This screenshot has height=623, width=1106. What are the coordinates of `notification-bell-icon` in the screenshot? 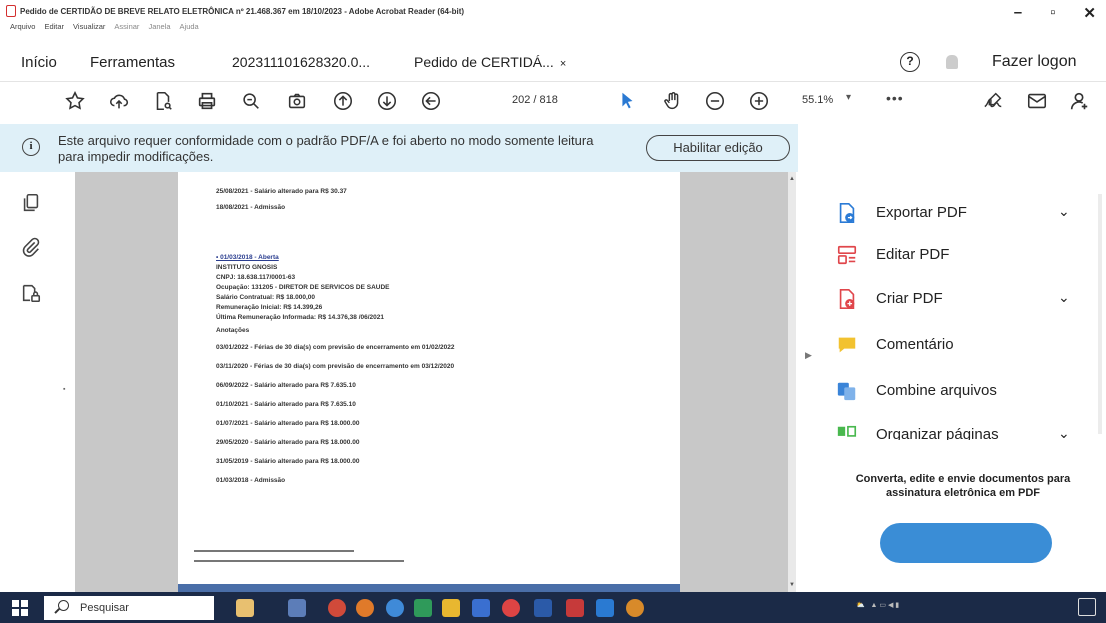 It's located at (952, 62).